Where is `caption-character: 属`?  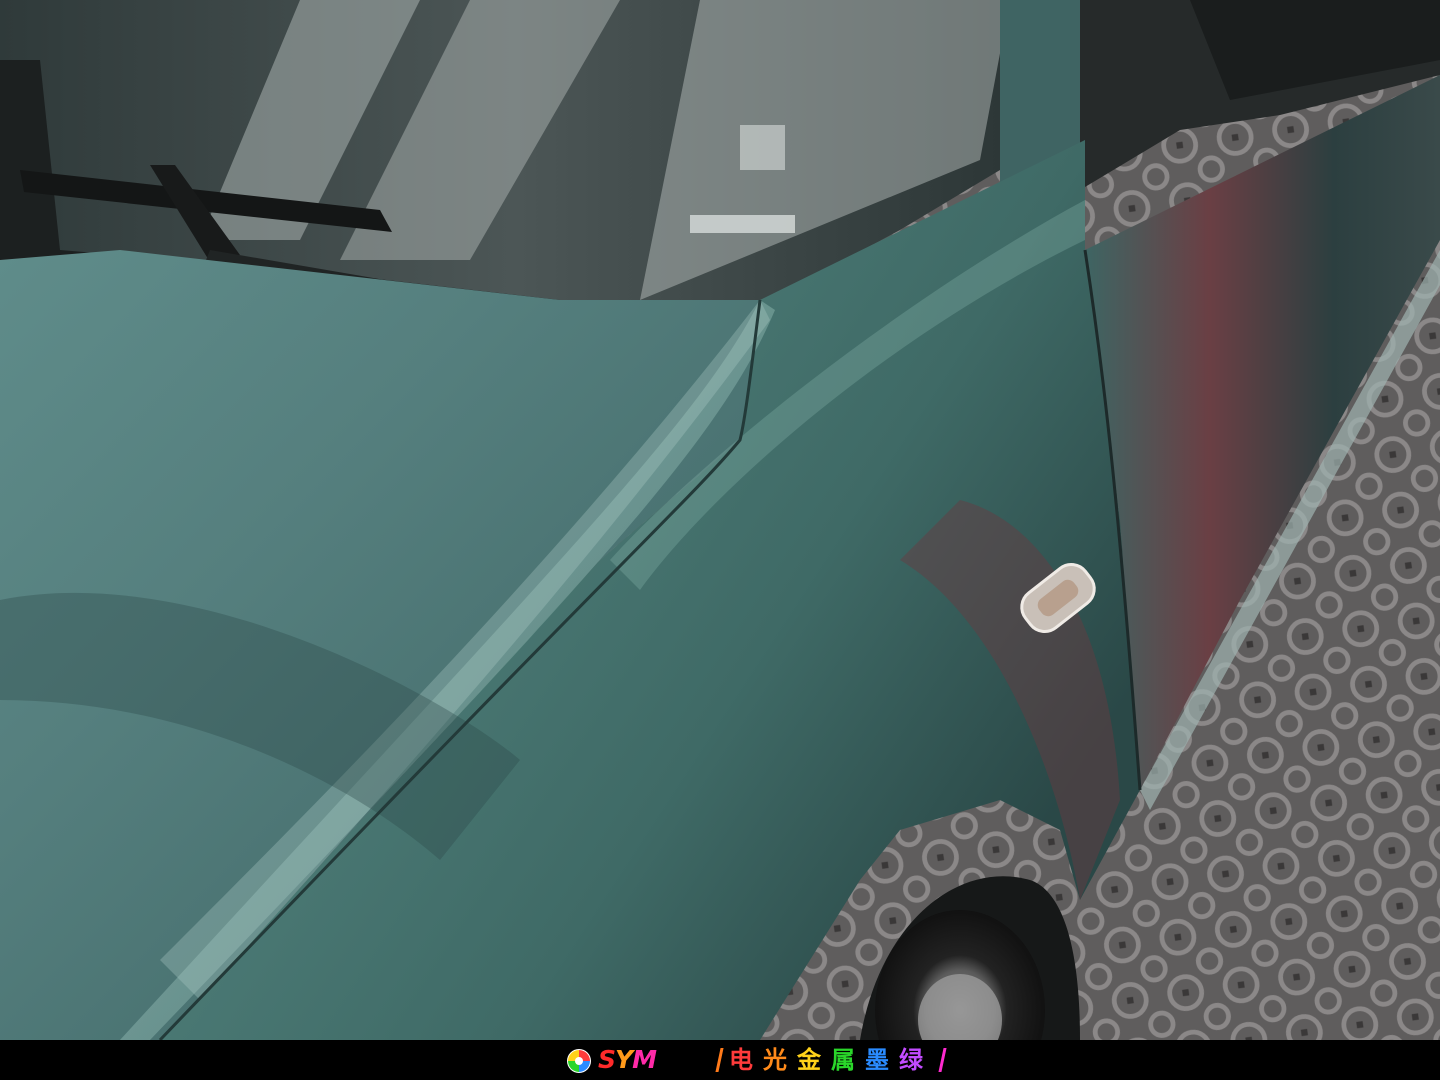
caption-character: 属 is located at coordinates (843, 1060).